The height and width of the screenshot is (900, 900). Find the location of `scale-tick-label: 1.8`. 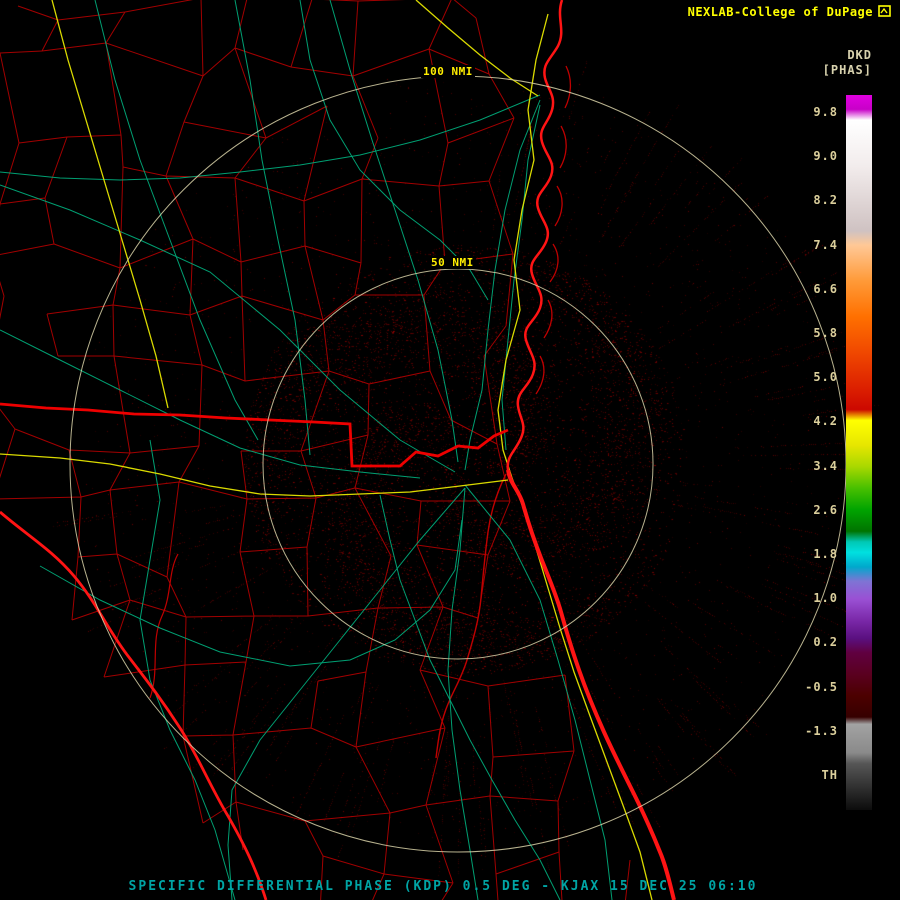

scale-tick-label: 1.8 is located at coordinates (825, 554).